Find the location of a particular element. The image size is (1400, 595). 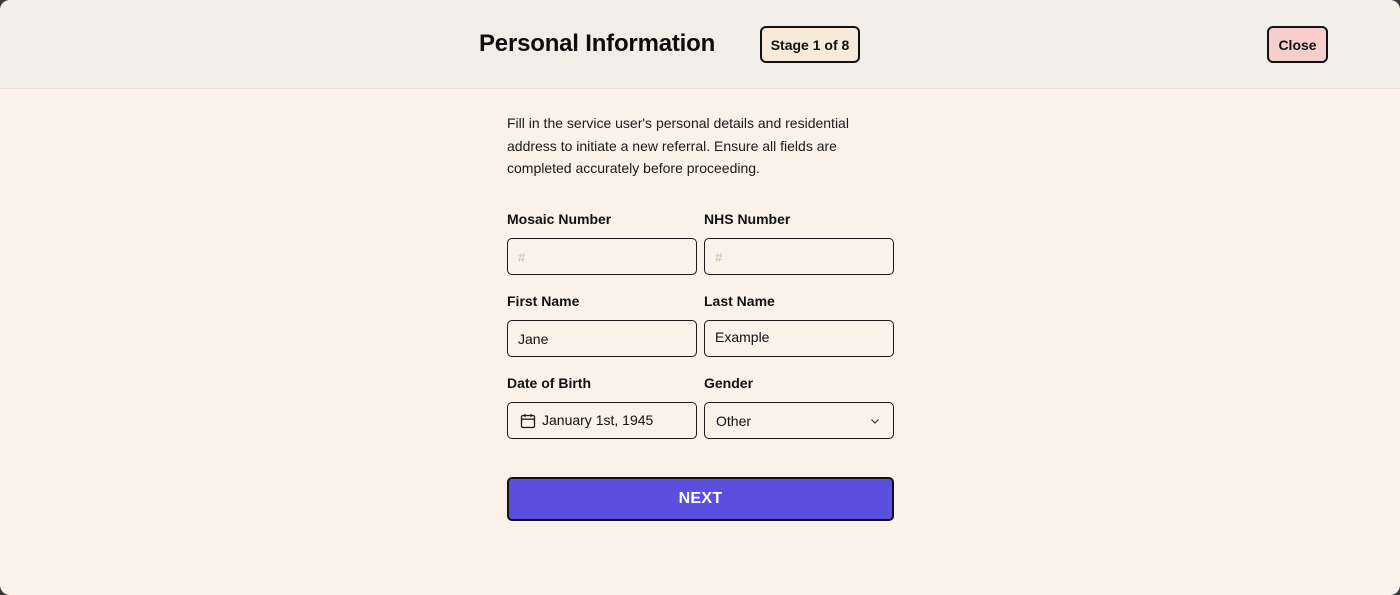

first-name-label: First Name is located at coordinates (543, 301).